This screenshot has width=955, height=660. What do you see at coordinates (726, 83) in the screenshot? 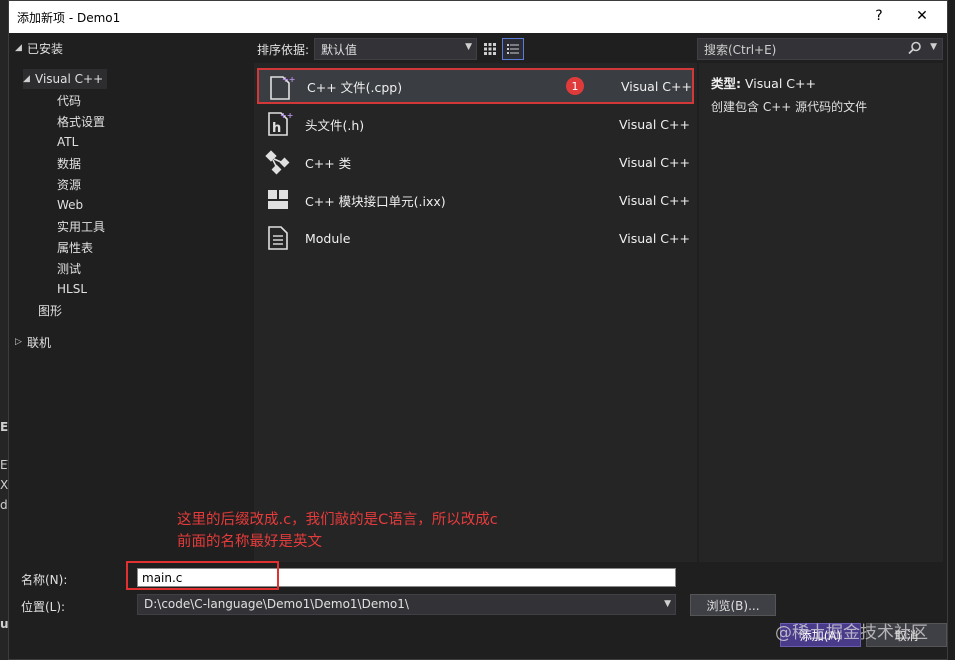
I see `type-label: 类型:` at bounding box center [726, 83].